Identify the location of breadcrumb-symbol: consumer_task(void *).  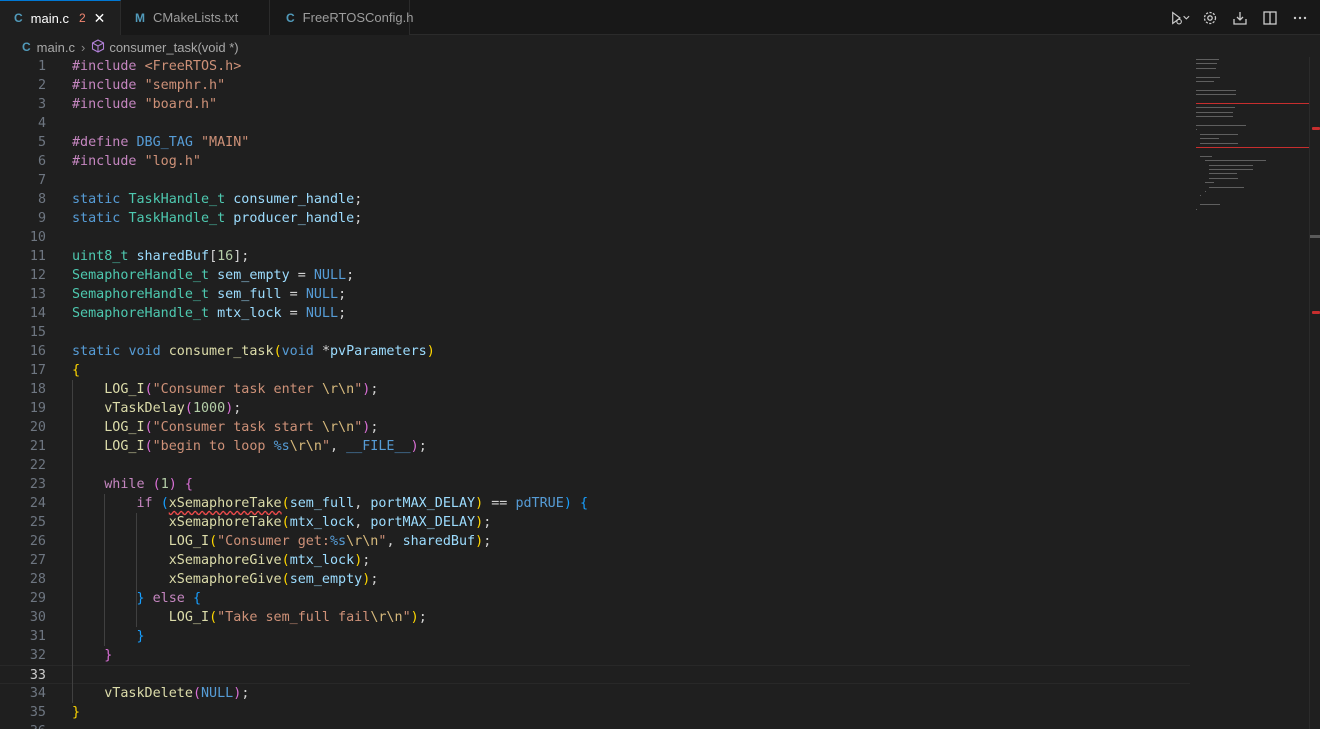
(173, 47).